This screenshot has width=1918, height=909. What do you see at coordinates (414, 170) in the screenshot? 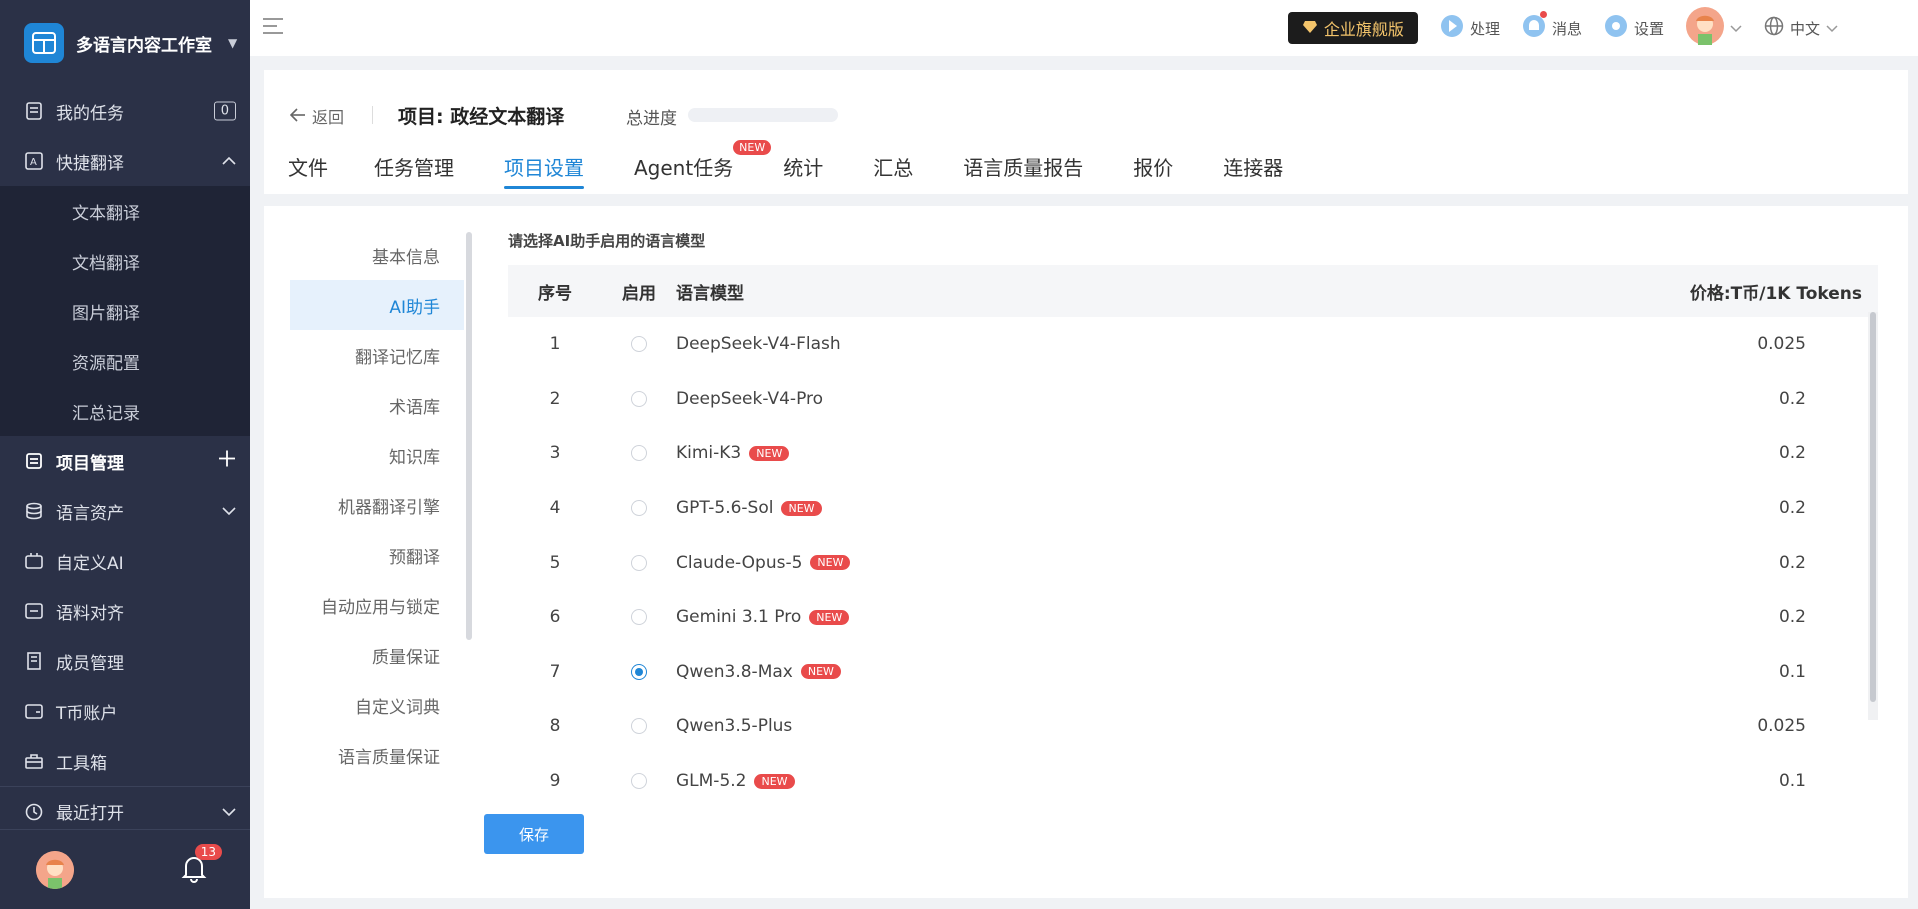
I see `tab-task-management: 任务管理` at bounding box center [414, 170].